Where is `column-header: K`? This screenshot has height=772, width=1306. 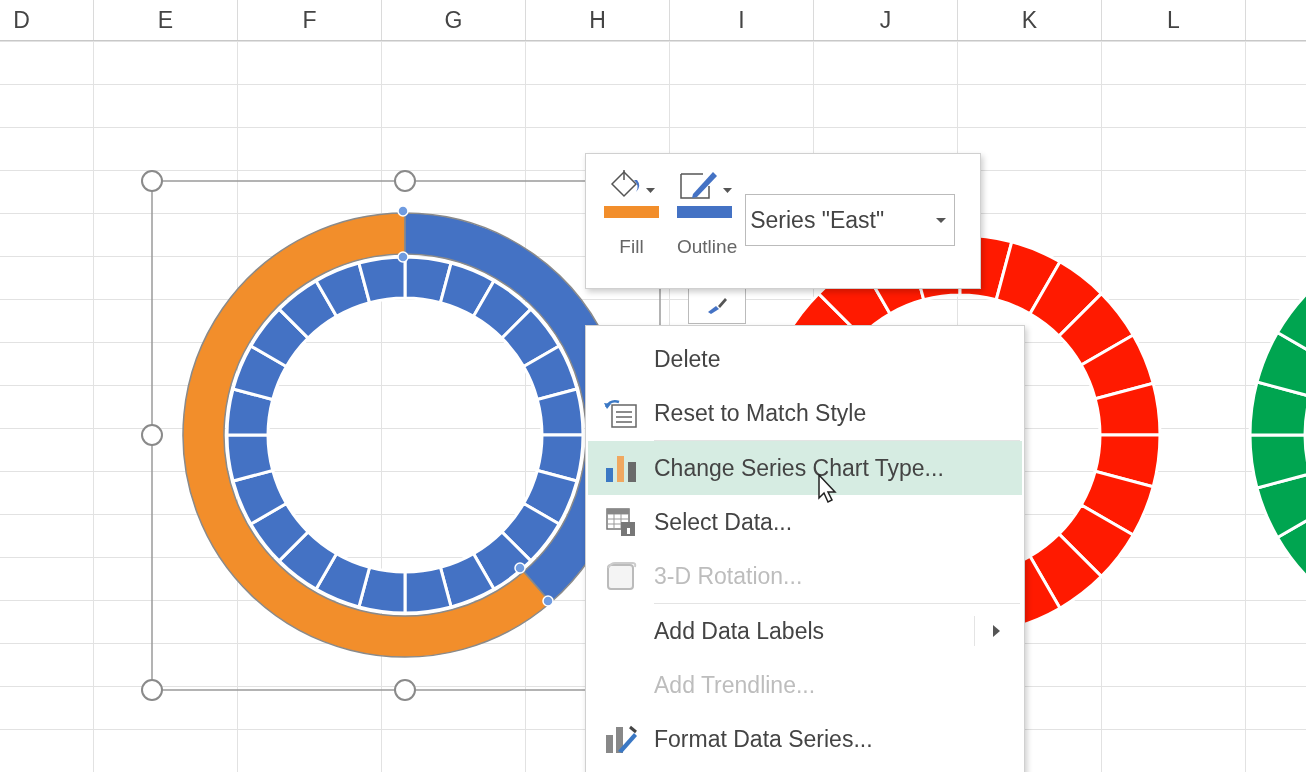 column-header: K is located at coordinates (1030, 20).